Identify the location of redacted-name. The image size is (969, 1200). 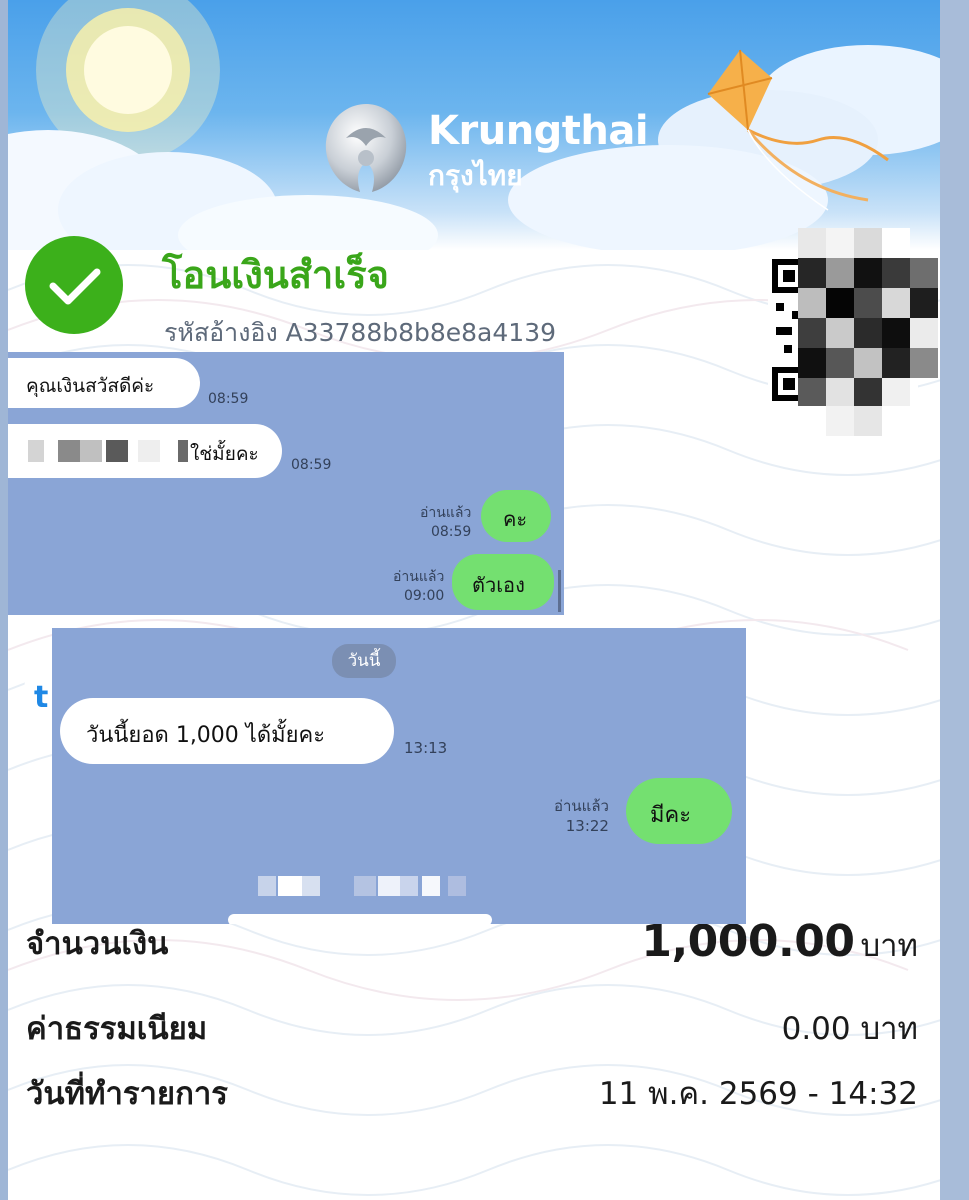
(108, 451).